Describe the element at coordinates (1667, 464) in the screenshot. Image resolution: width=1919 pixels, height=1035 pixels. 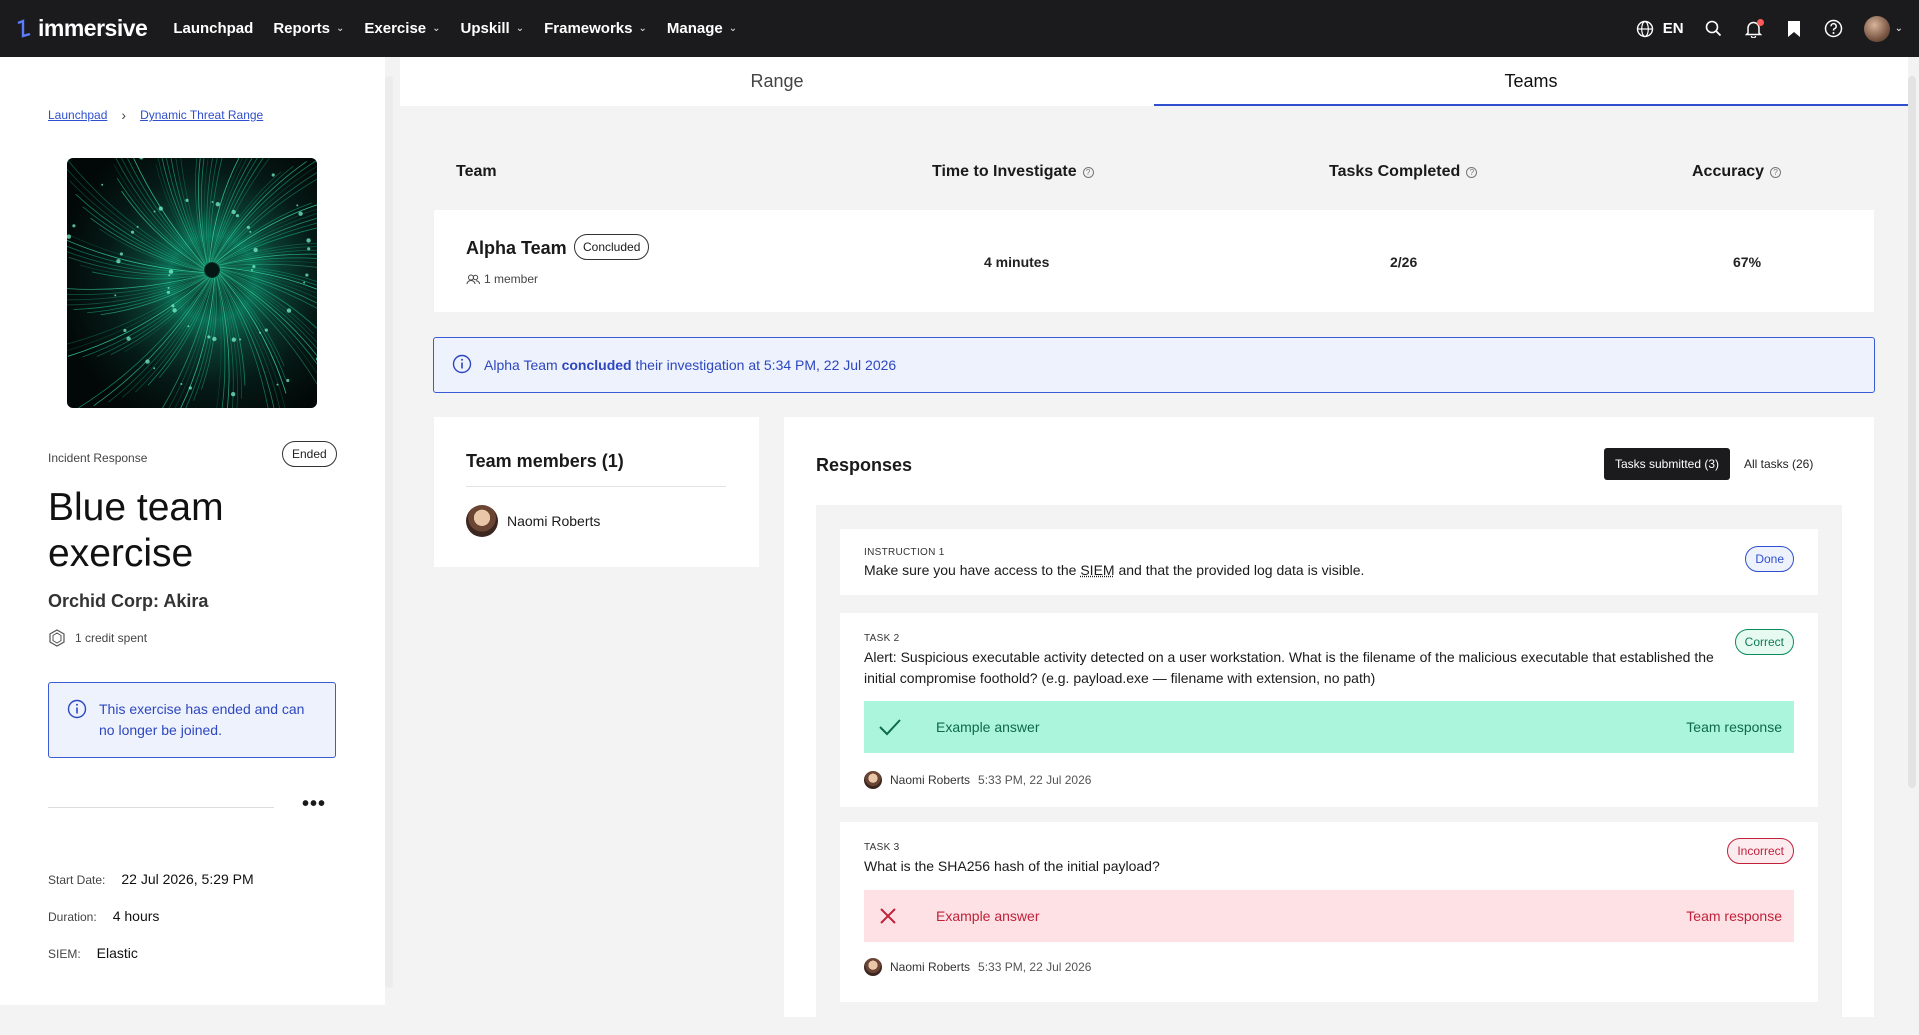
I see `tasks-submitted-filter-button: Tasks submitted (3)` at that location.